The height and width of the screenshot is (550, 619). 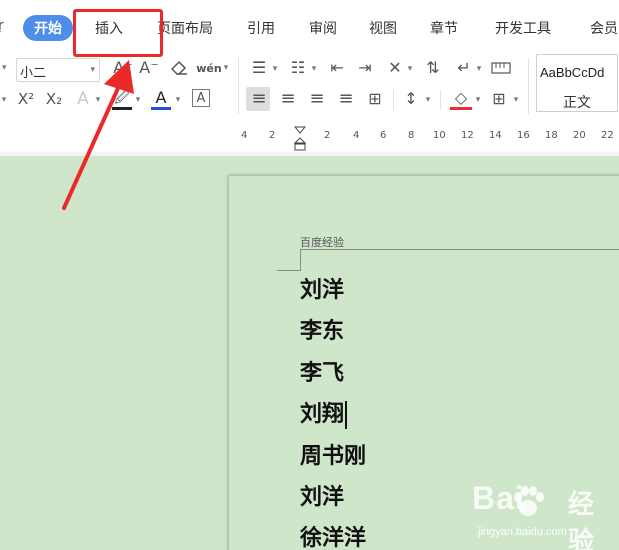 I want to click on baidu-paw-logo-icon, so click(x=529, y=501).